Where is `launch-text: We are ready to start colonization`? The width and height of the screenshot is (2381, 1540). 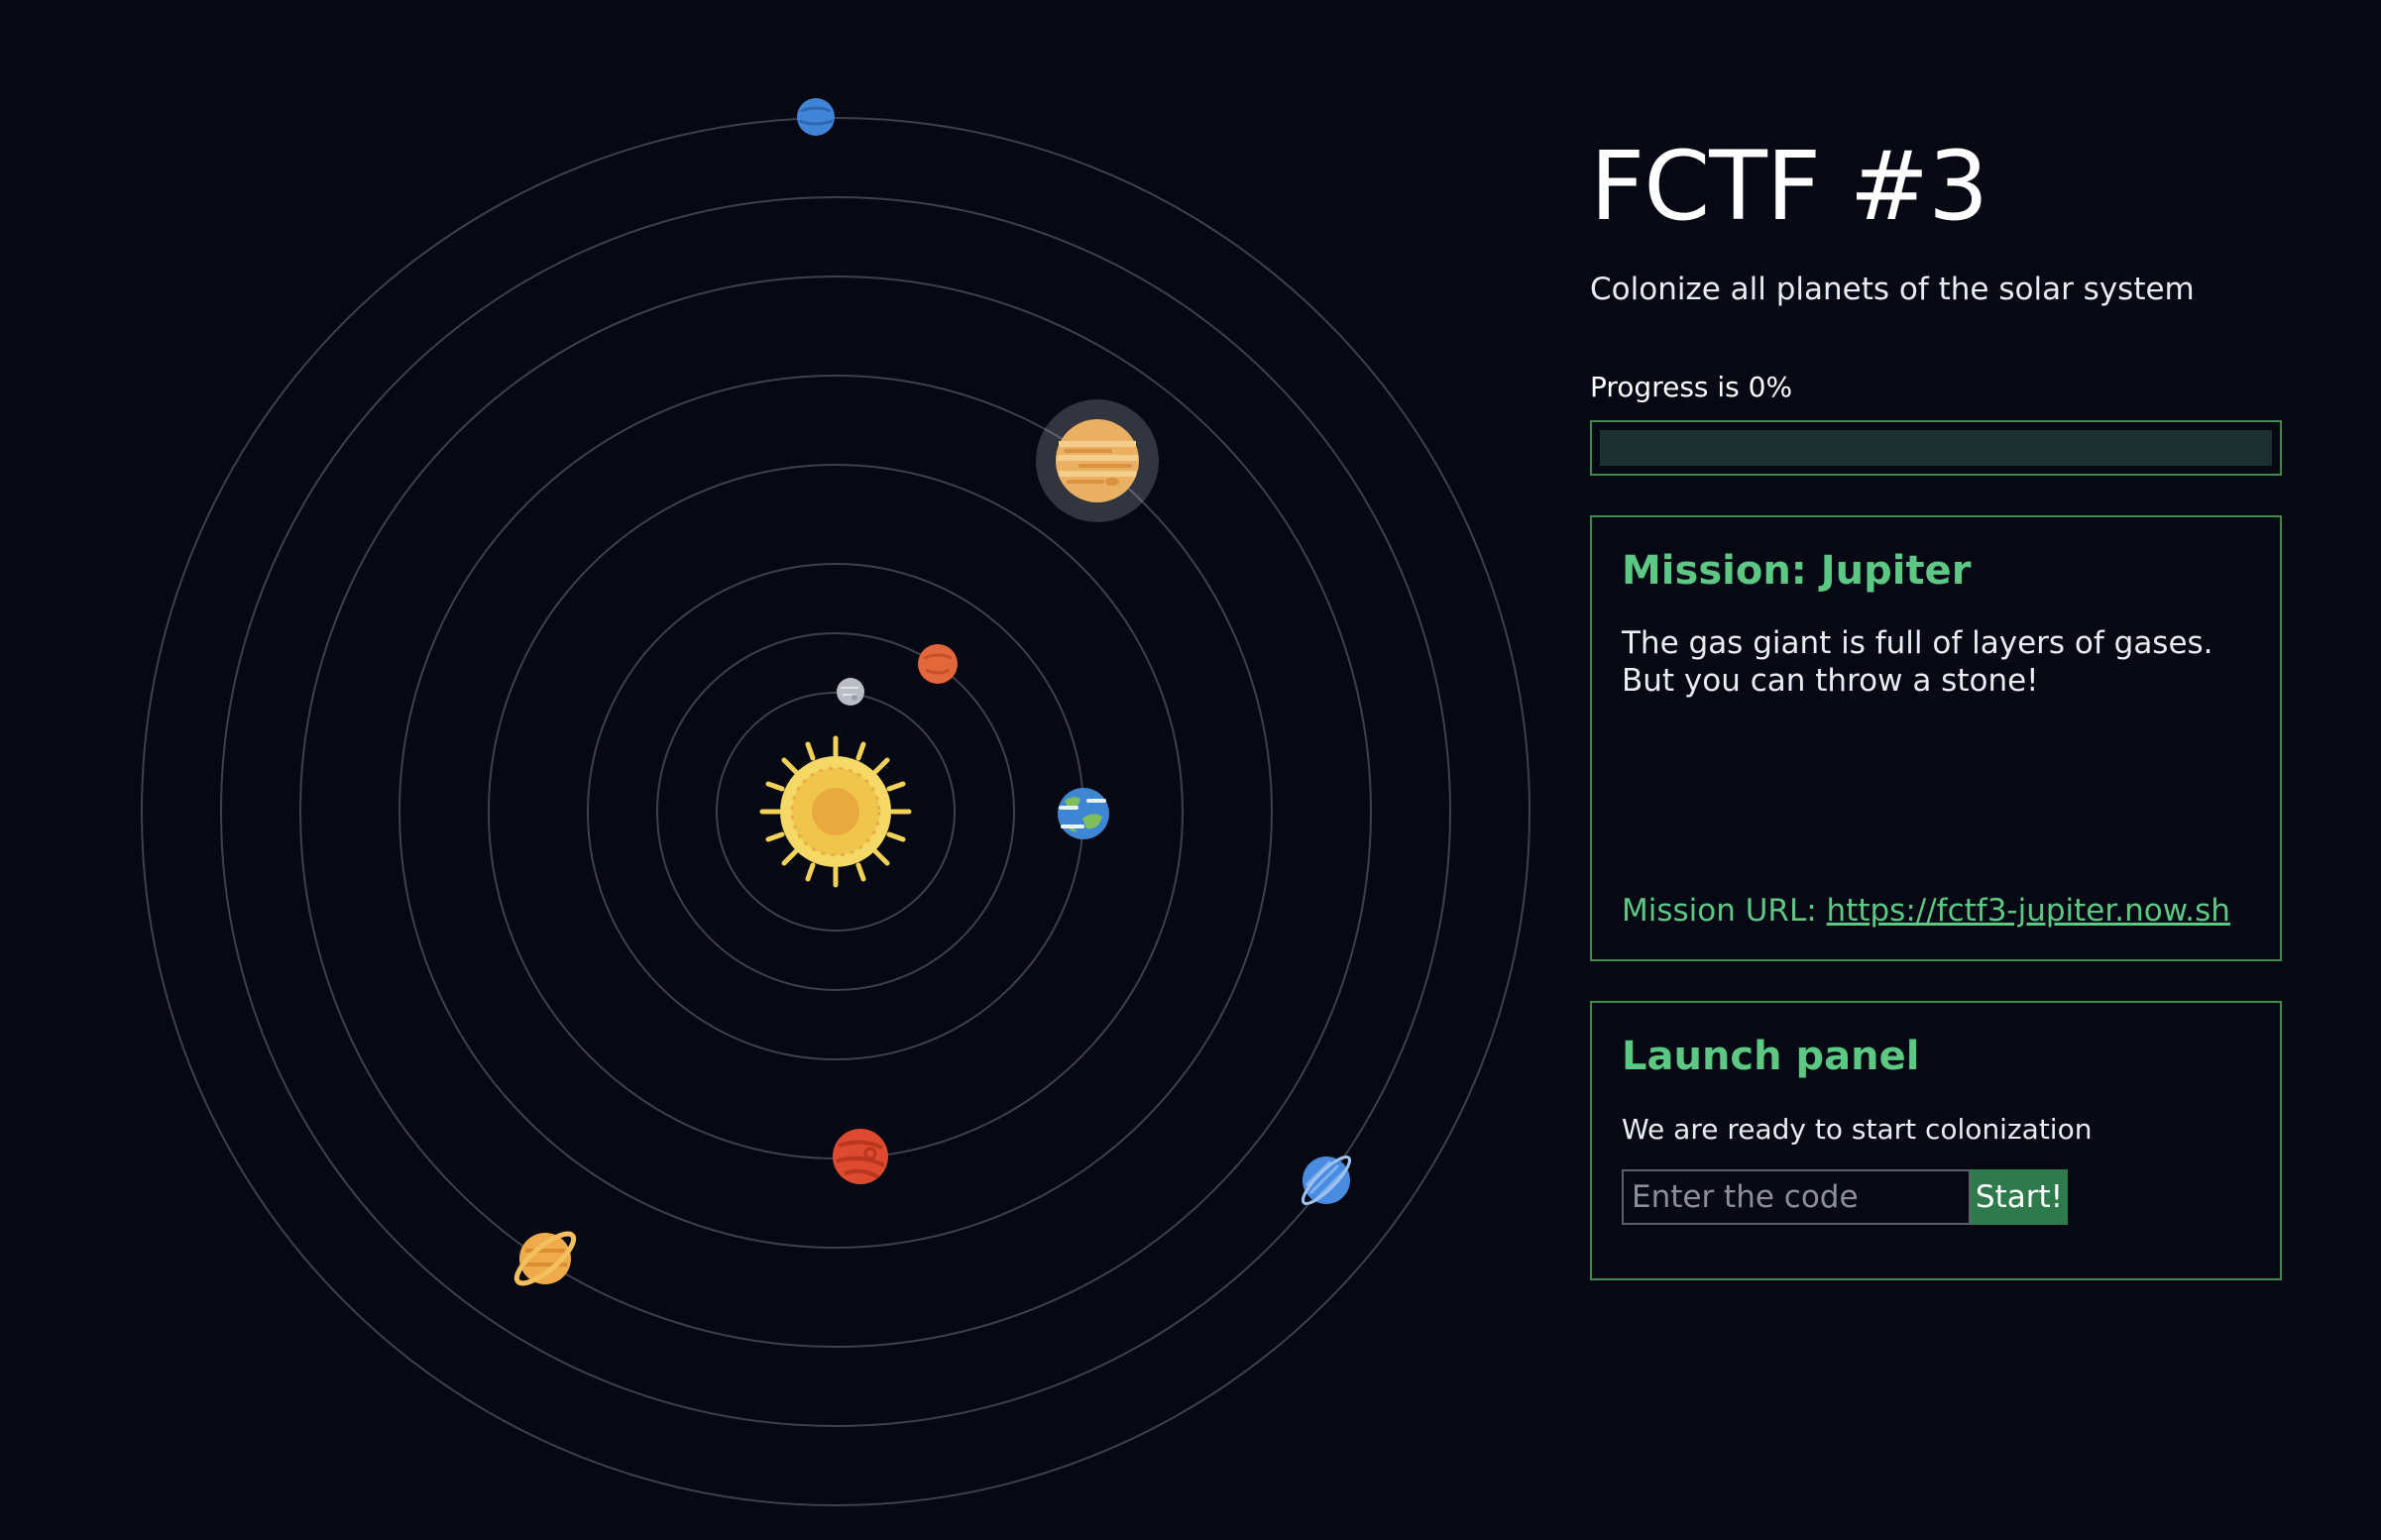
launch-text: We are ready to start colonization is located at coordinates (1857, 1129).